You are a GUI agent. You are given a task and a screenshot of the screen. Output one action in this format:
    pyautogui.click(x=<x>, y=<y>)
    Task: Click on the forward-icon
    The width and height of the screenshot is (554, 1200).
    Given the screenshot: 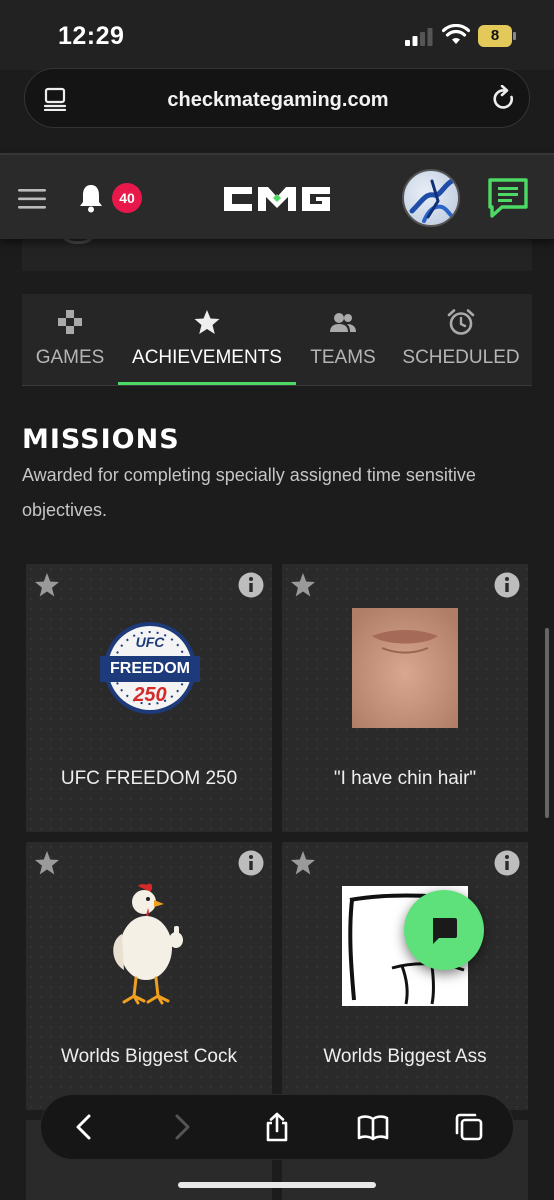 What is the action you would take?
    pyautogui.click(x=181, y=1127)
    